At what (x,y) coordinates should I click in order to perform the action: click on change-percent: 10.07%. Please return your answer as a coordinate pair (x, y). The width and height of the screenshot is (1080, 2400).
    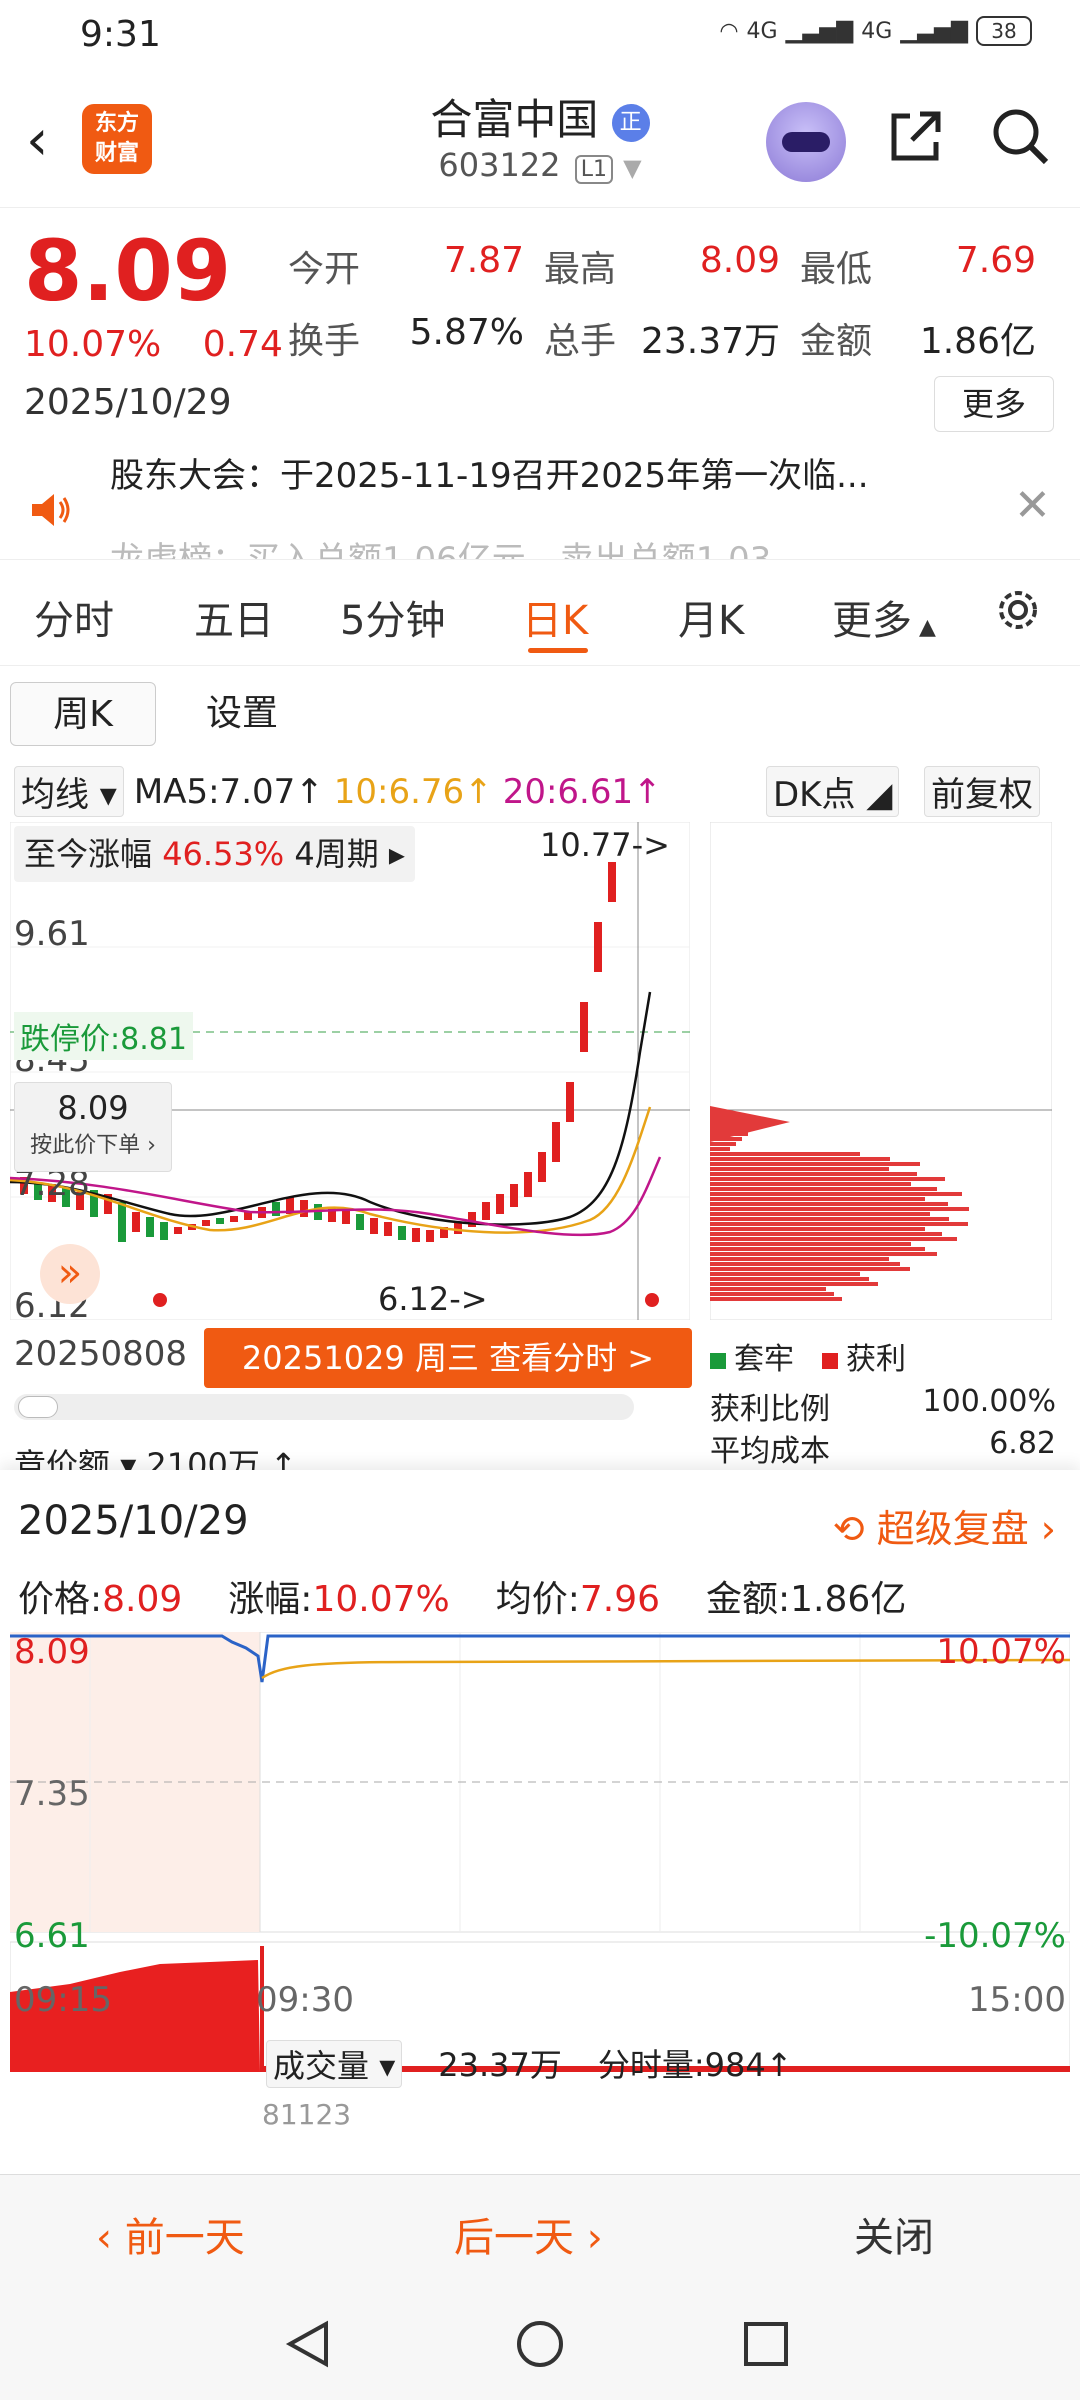
    Looking at the image, I should click on (93, 344).